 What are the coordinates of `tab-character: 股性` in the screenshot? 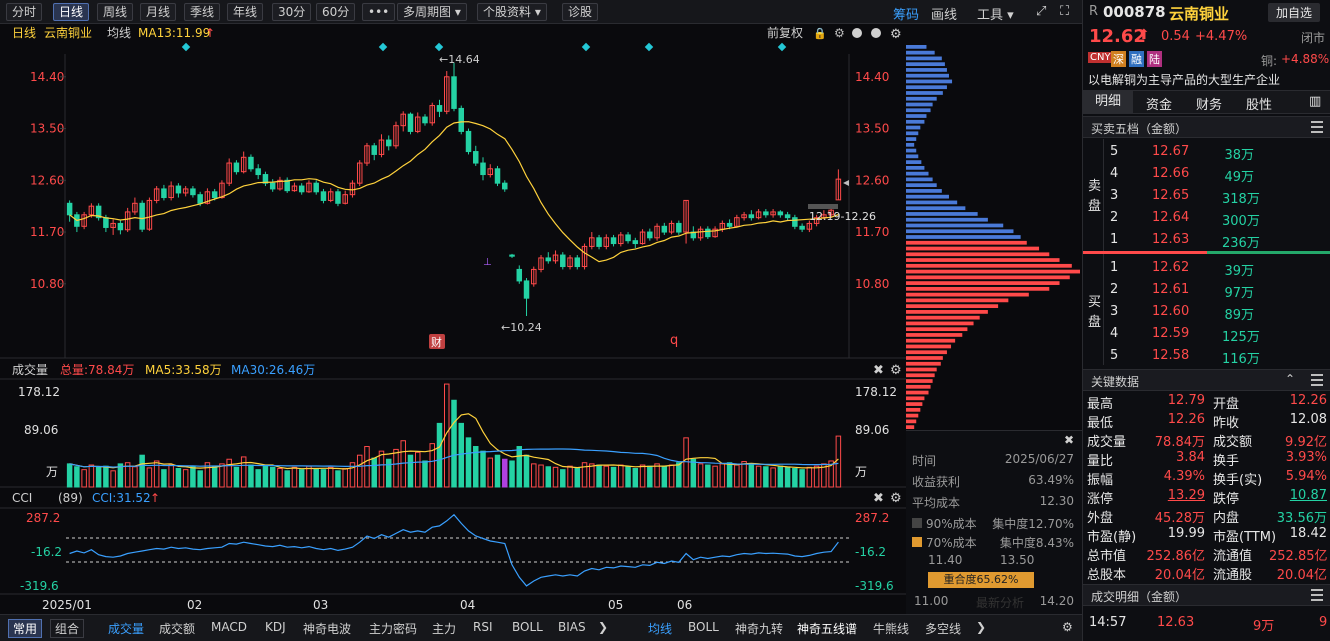 It's located at (1259, 103).